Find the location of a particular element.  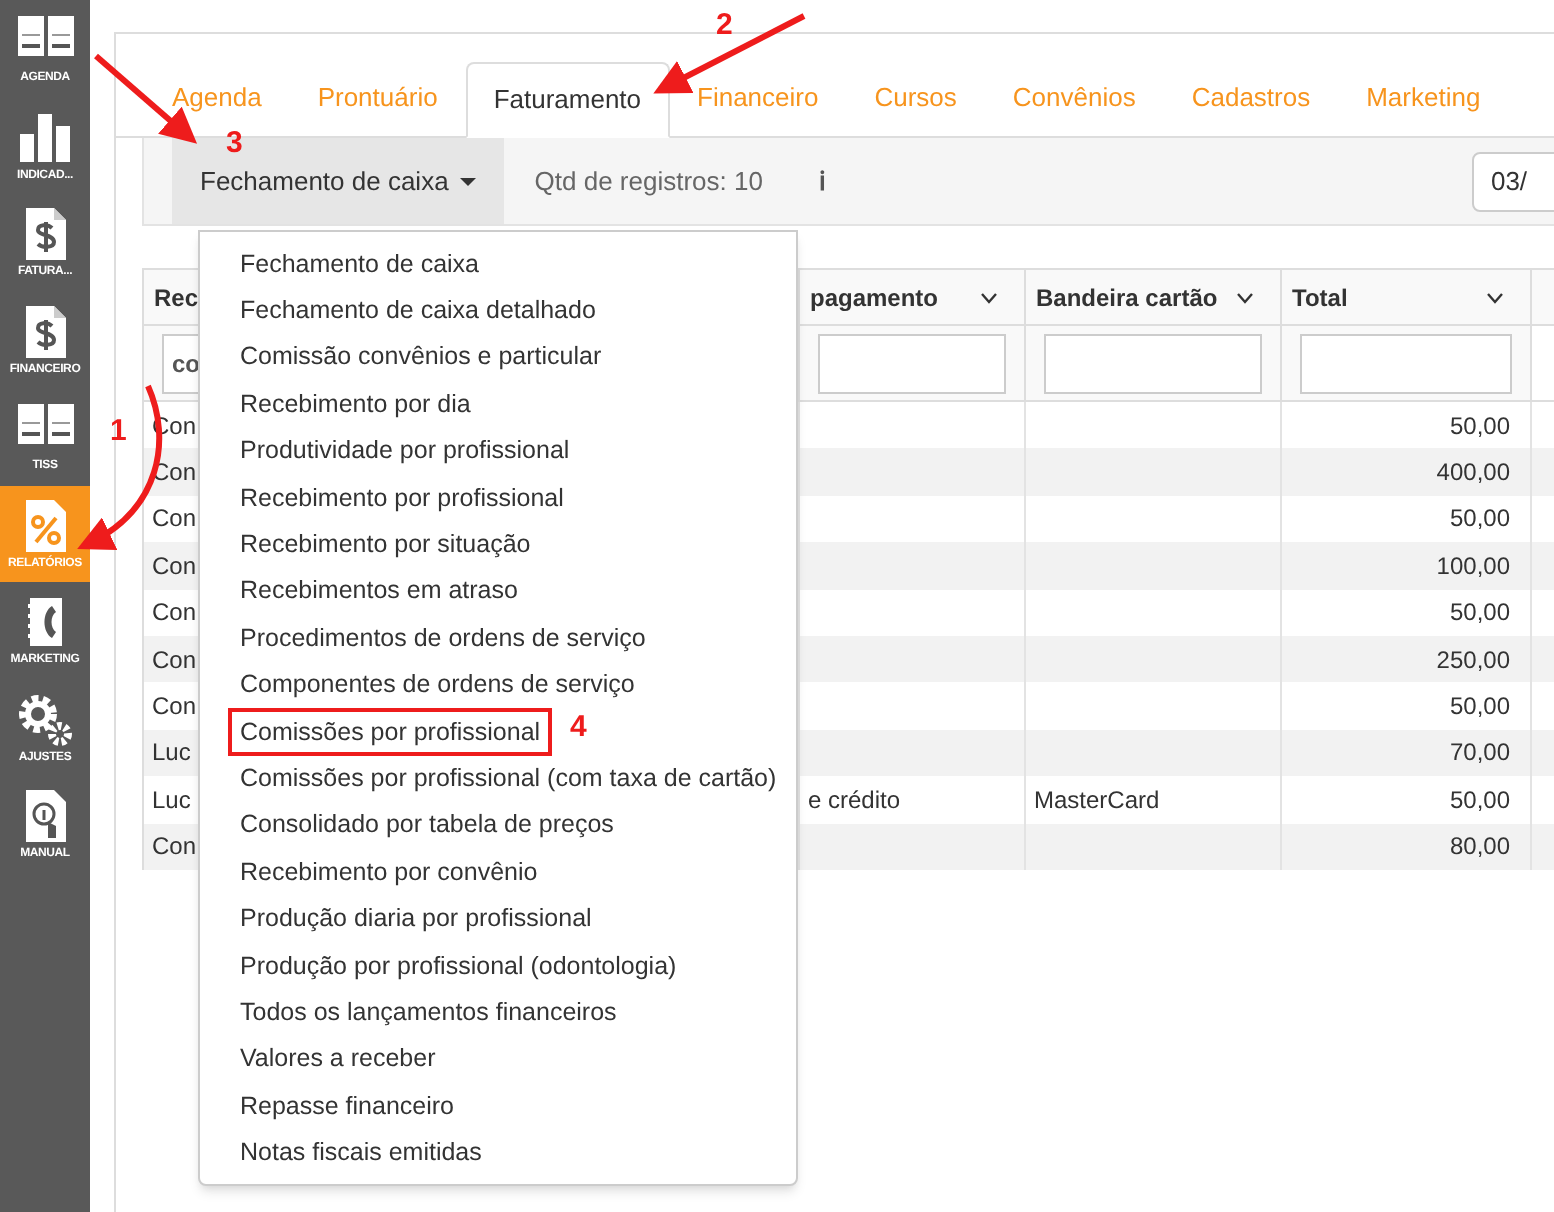

menu-item: Recebimentos em atraso is located at coordinates (379, 590).